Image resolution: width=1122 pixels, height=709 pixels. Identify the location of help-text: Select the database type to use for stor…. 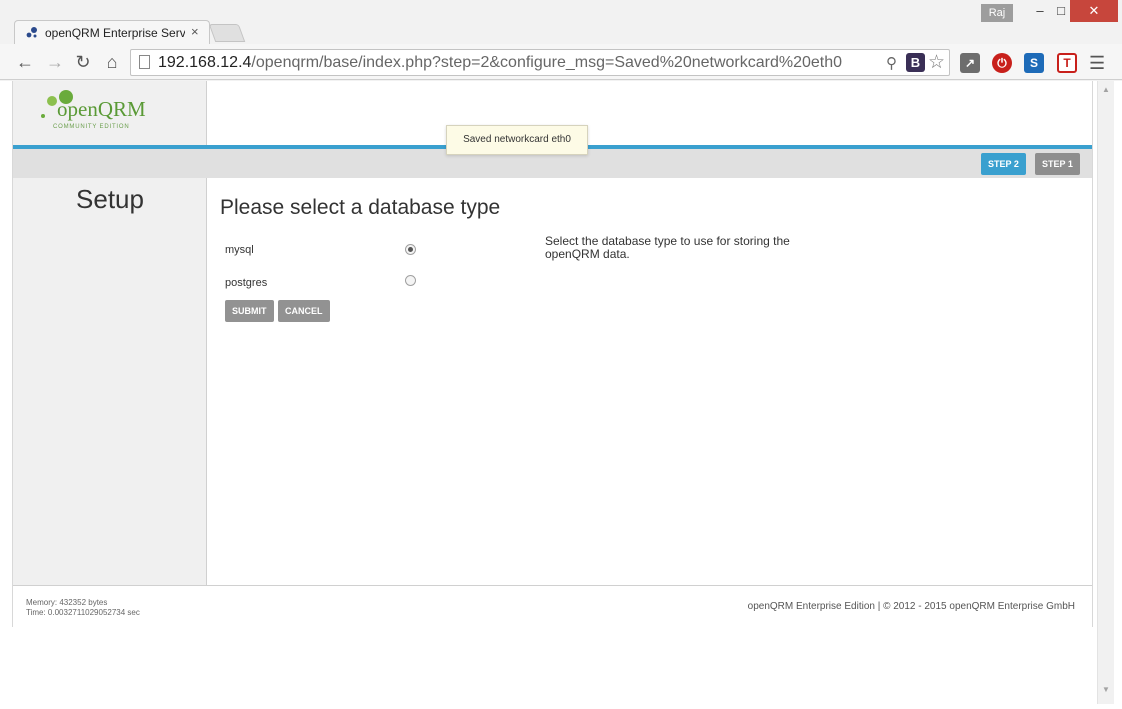
(667, 247).